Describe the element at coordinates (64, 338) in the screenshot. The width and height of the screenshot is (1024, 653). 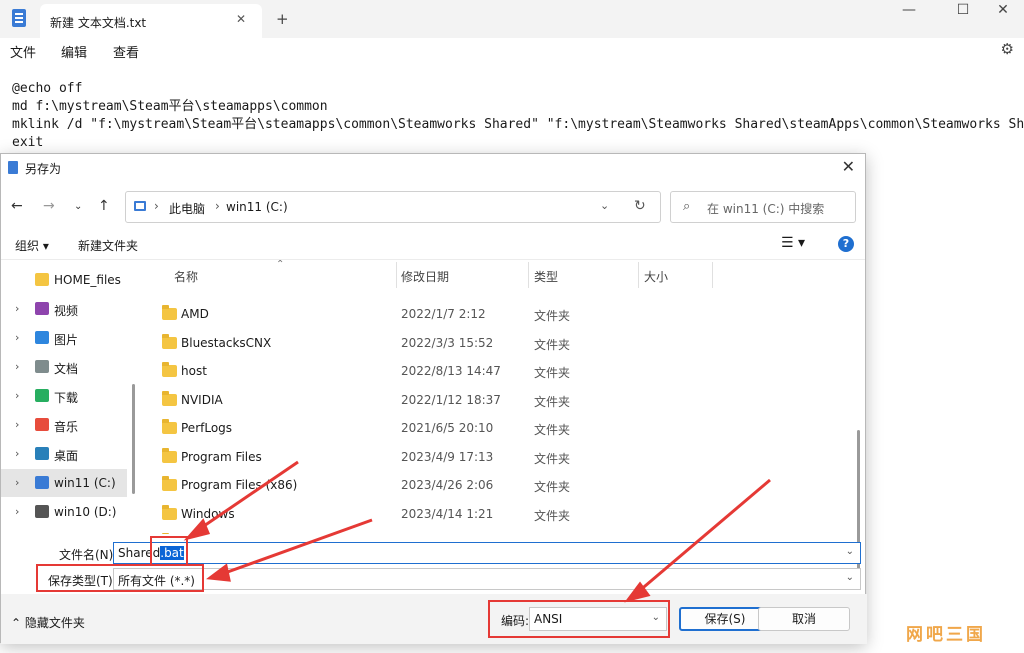
I see `nav-pane-item: › 图片` at that location.